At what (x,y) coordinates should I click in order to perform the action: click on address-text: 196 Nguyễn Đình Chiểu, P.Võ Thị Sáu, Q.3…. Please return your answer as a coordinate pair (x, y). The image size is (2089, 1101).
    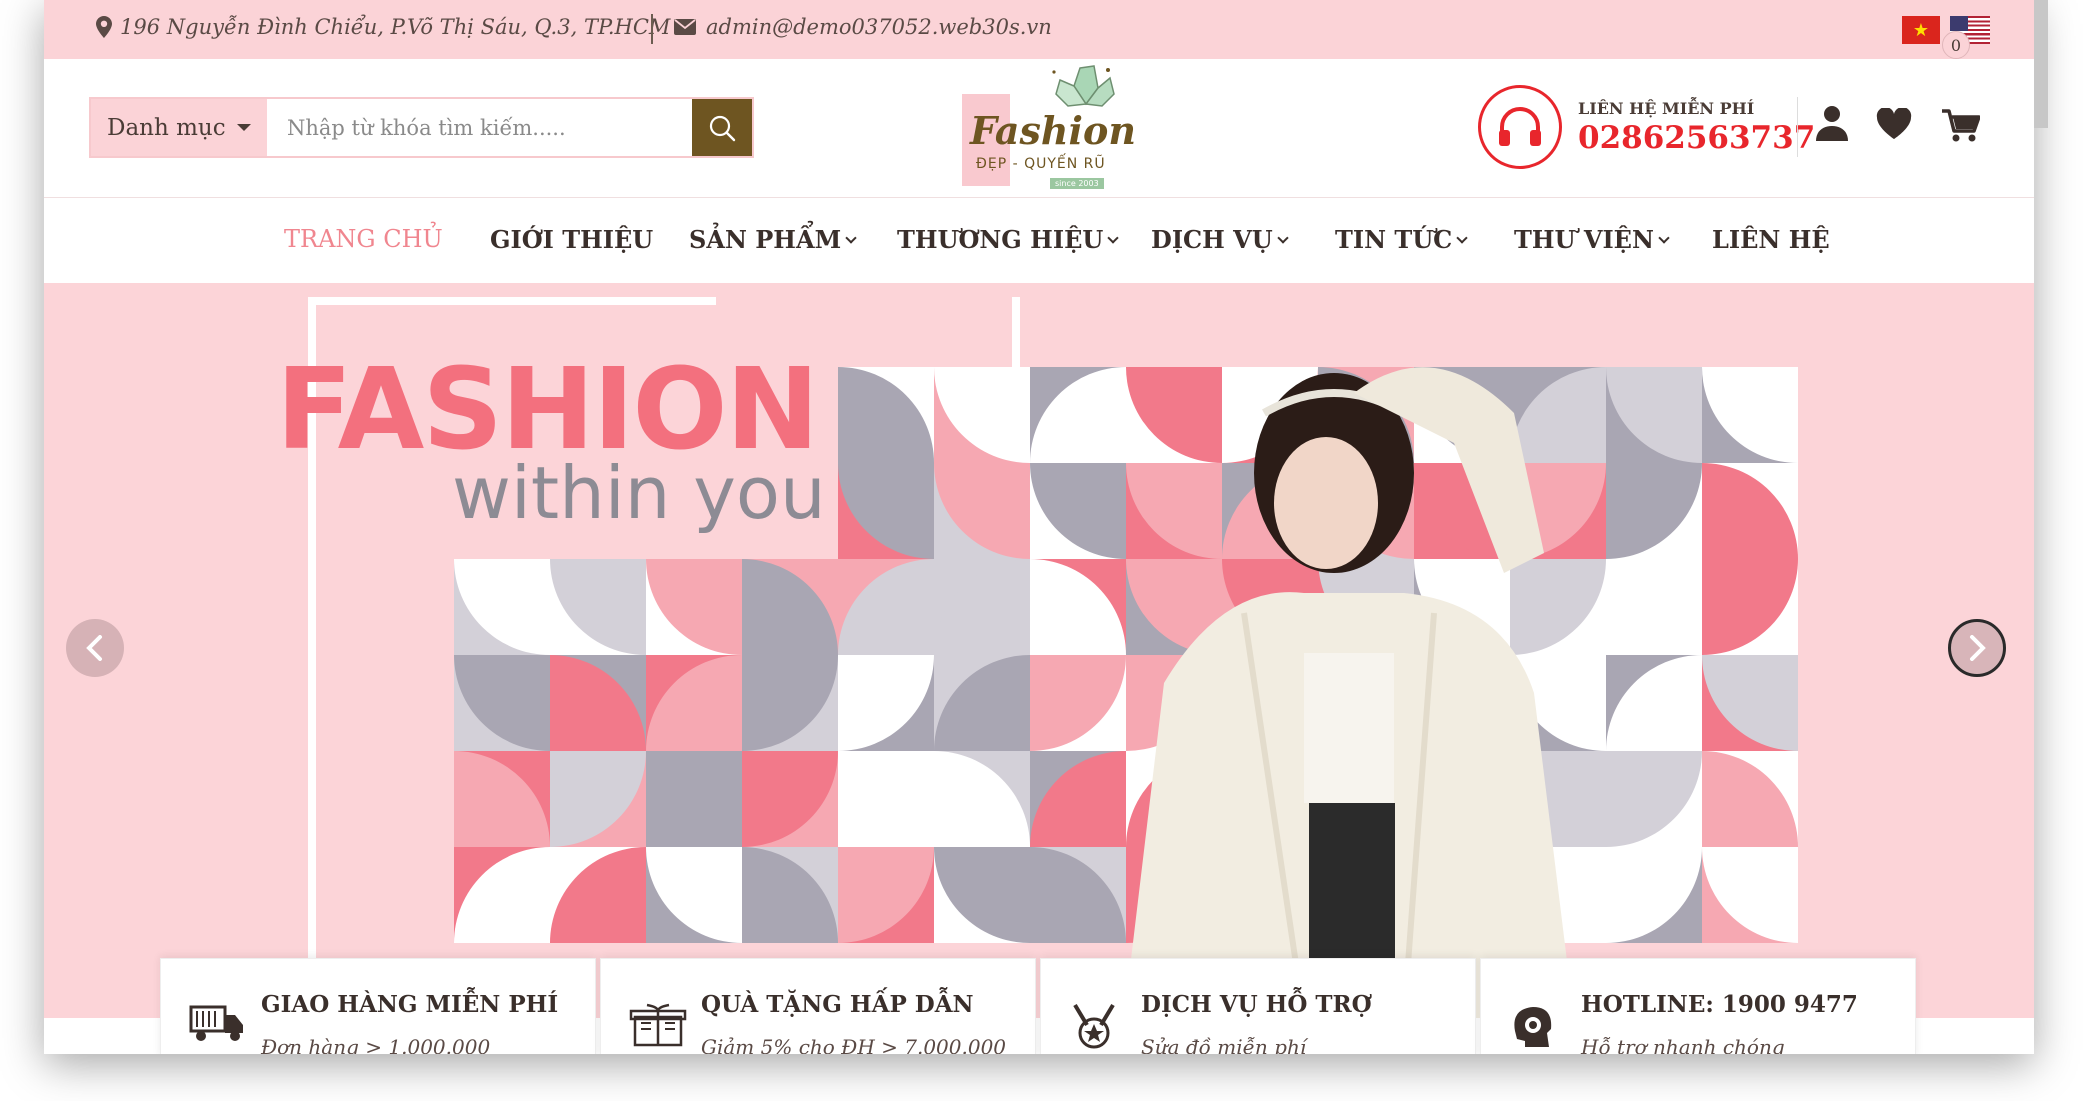
    Looking at the image, I should click on (395, 27).